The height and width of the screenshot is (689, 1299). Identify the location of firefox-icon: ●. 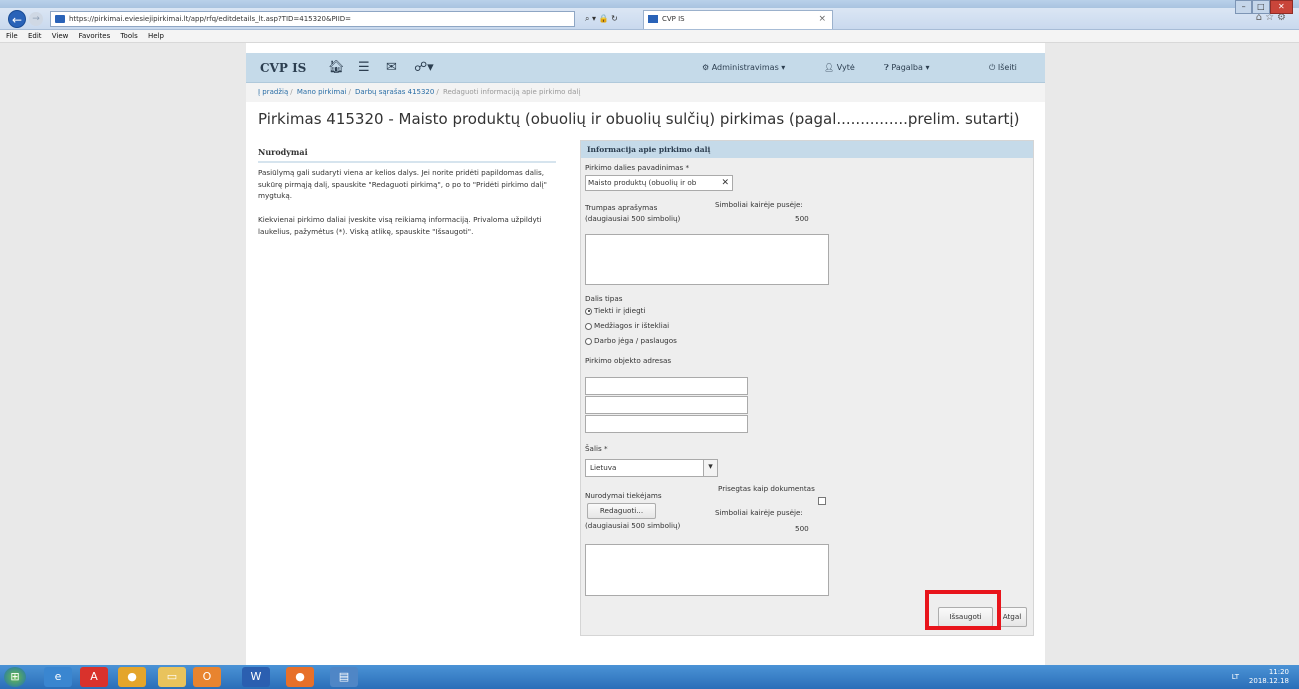
(300, 677).